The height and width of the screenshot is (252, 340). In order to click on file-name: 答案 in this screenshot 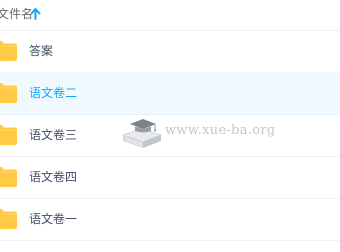, I will do `click(41, 51)`.